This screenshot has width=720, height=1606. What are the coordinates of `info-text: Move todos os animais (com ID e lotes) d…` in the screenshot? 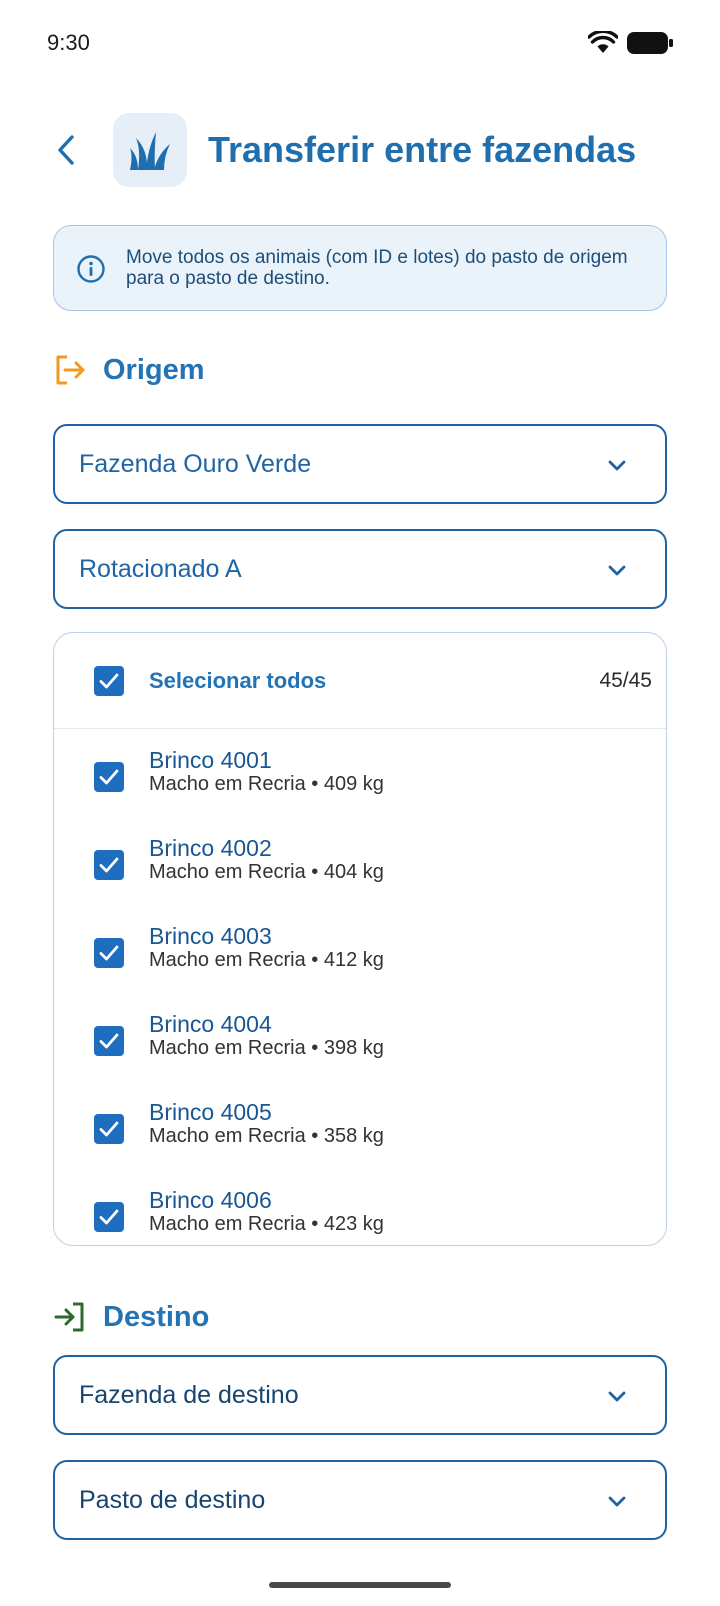 It's located at (377, 268).